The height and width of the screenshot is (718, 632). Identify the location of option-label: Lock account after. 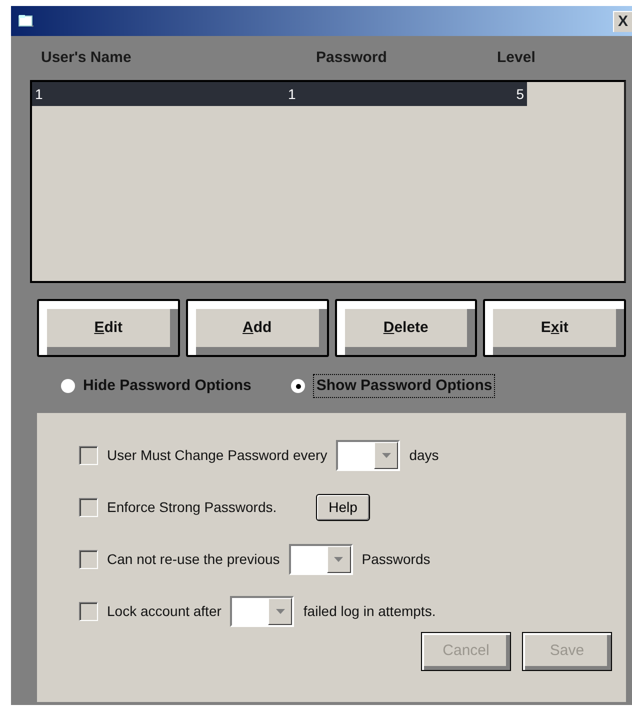
(164, 611).